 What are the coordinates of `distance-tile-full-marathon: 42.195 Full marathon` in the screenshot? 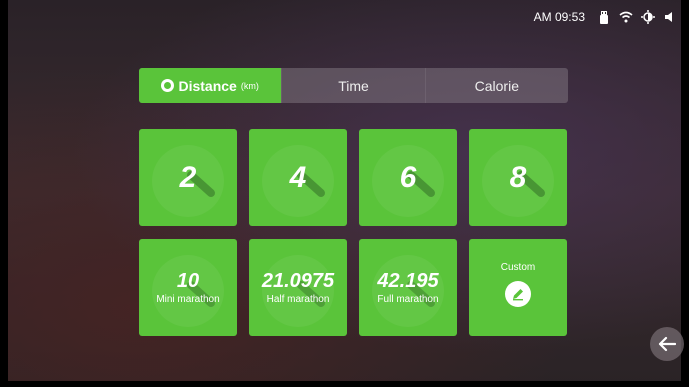 It's located at (408, 287).